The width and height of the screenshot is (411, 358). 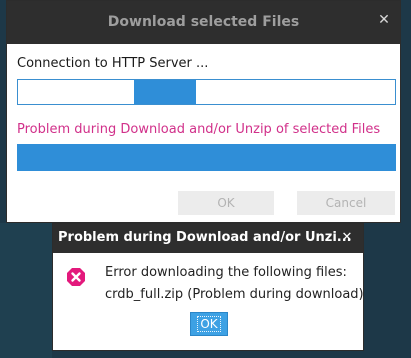 I want to click on error-dialog-titlebar: Problem during Download and/or Unzi... ✕, so click(x=208, y=238).